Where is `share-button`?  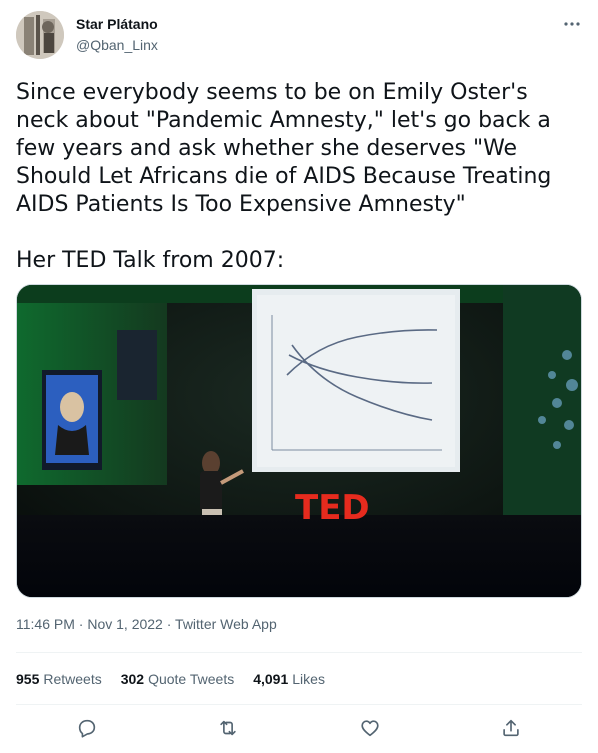 share-button is located at coordinates (511, 728).